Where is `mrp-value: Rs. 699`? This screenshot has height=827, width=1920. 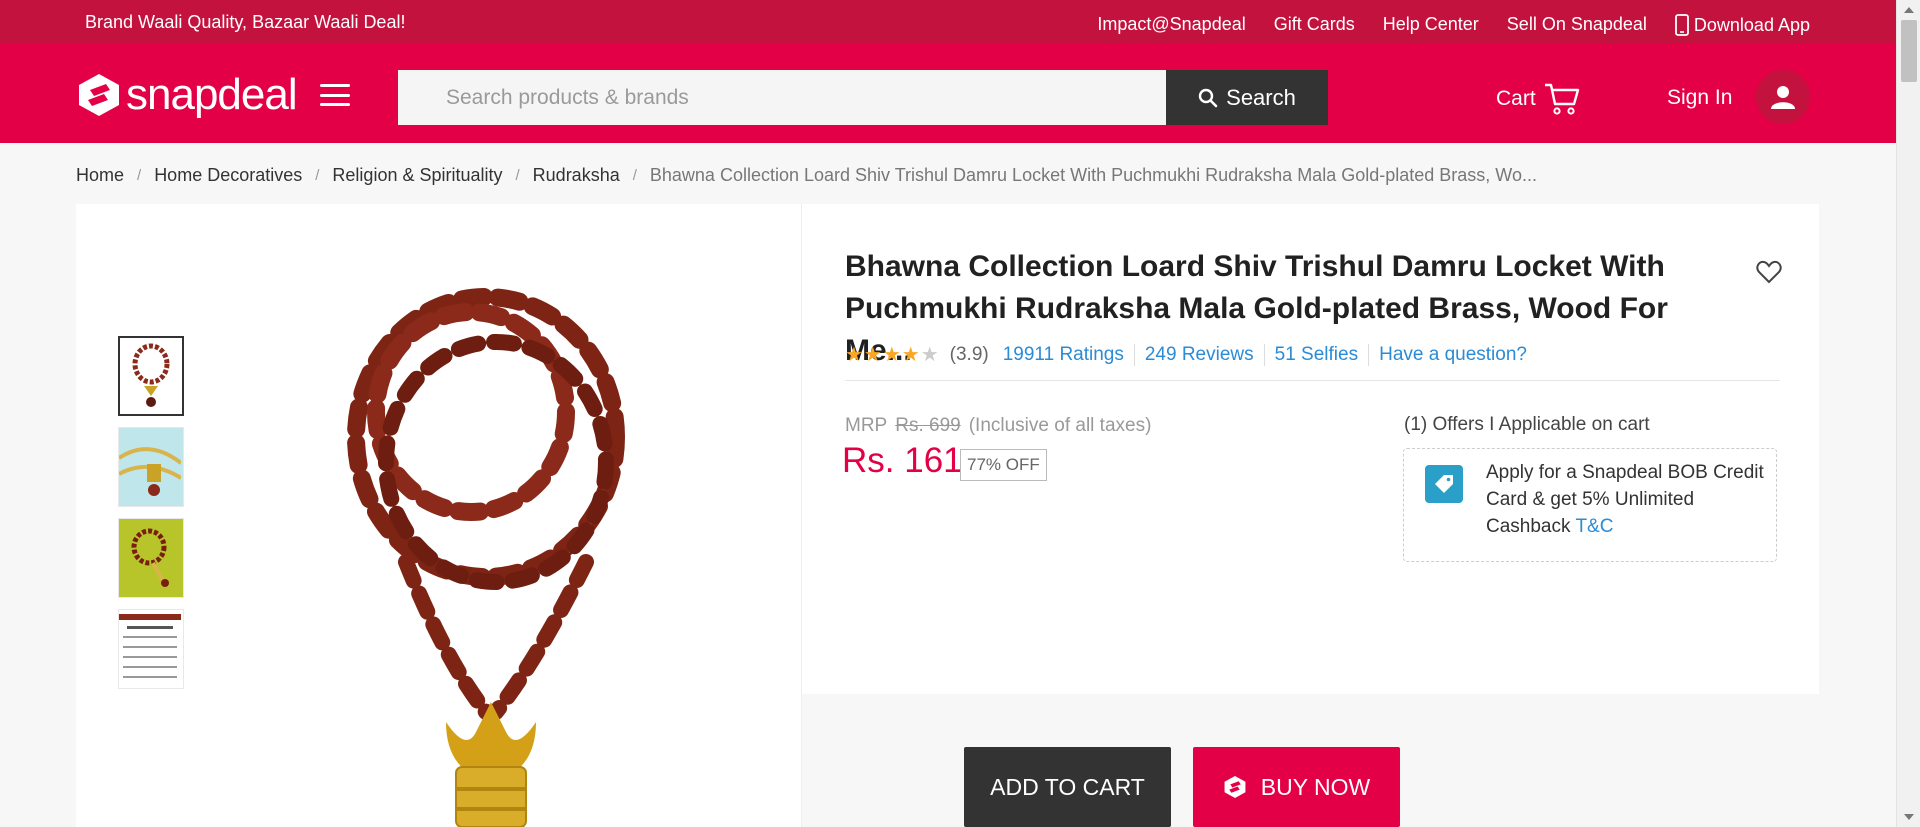 mrp-value: Rs. 699 is located at coordinates (928, 425).